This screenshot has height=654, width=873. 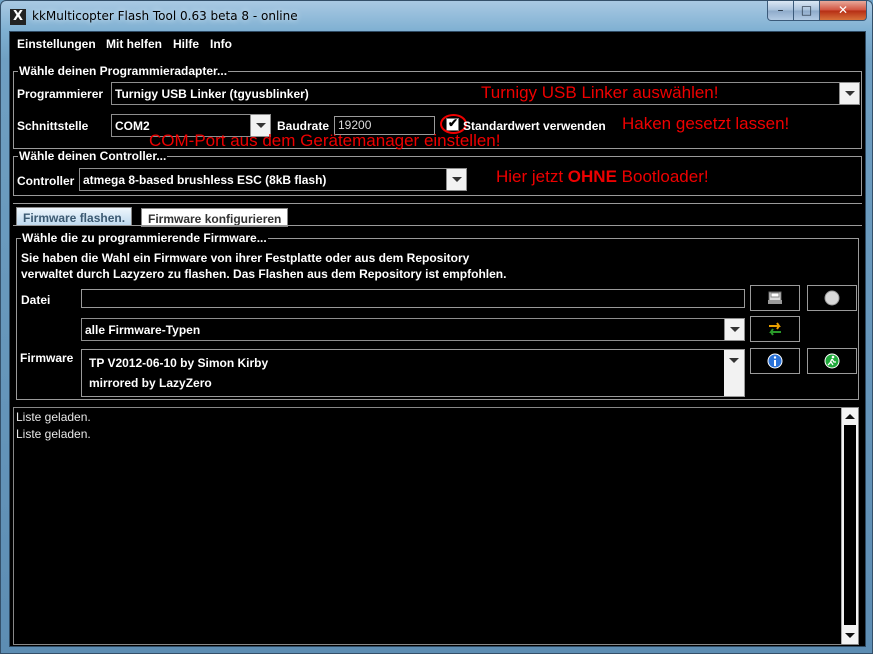 I want to click on annotation-no-bootloader: Hier jetzt OHNE Bootloader!, so click(x=602, y=177).